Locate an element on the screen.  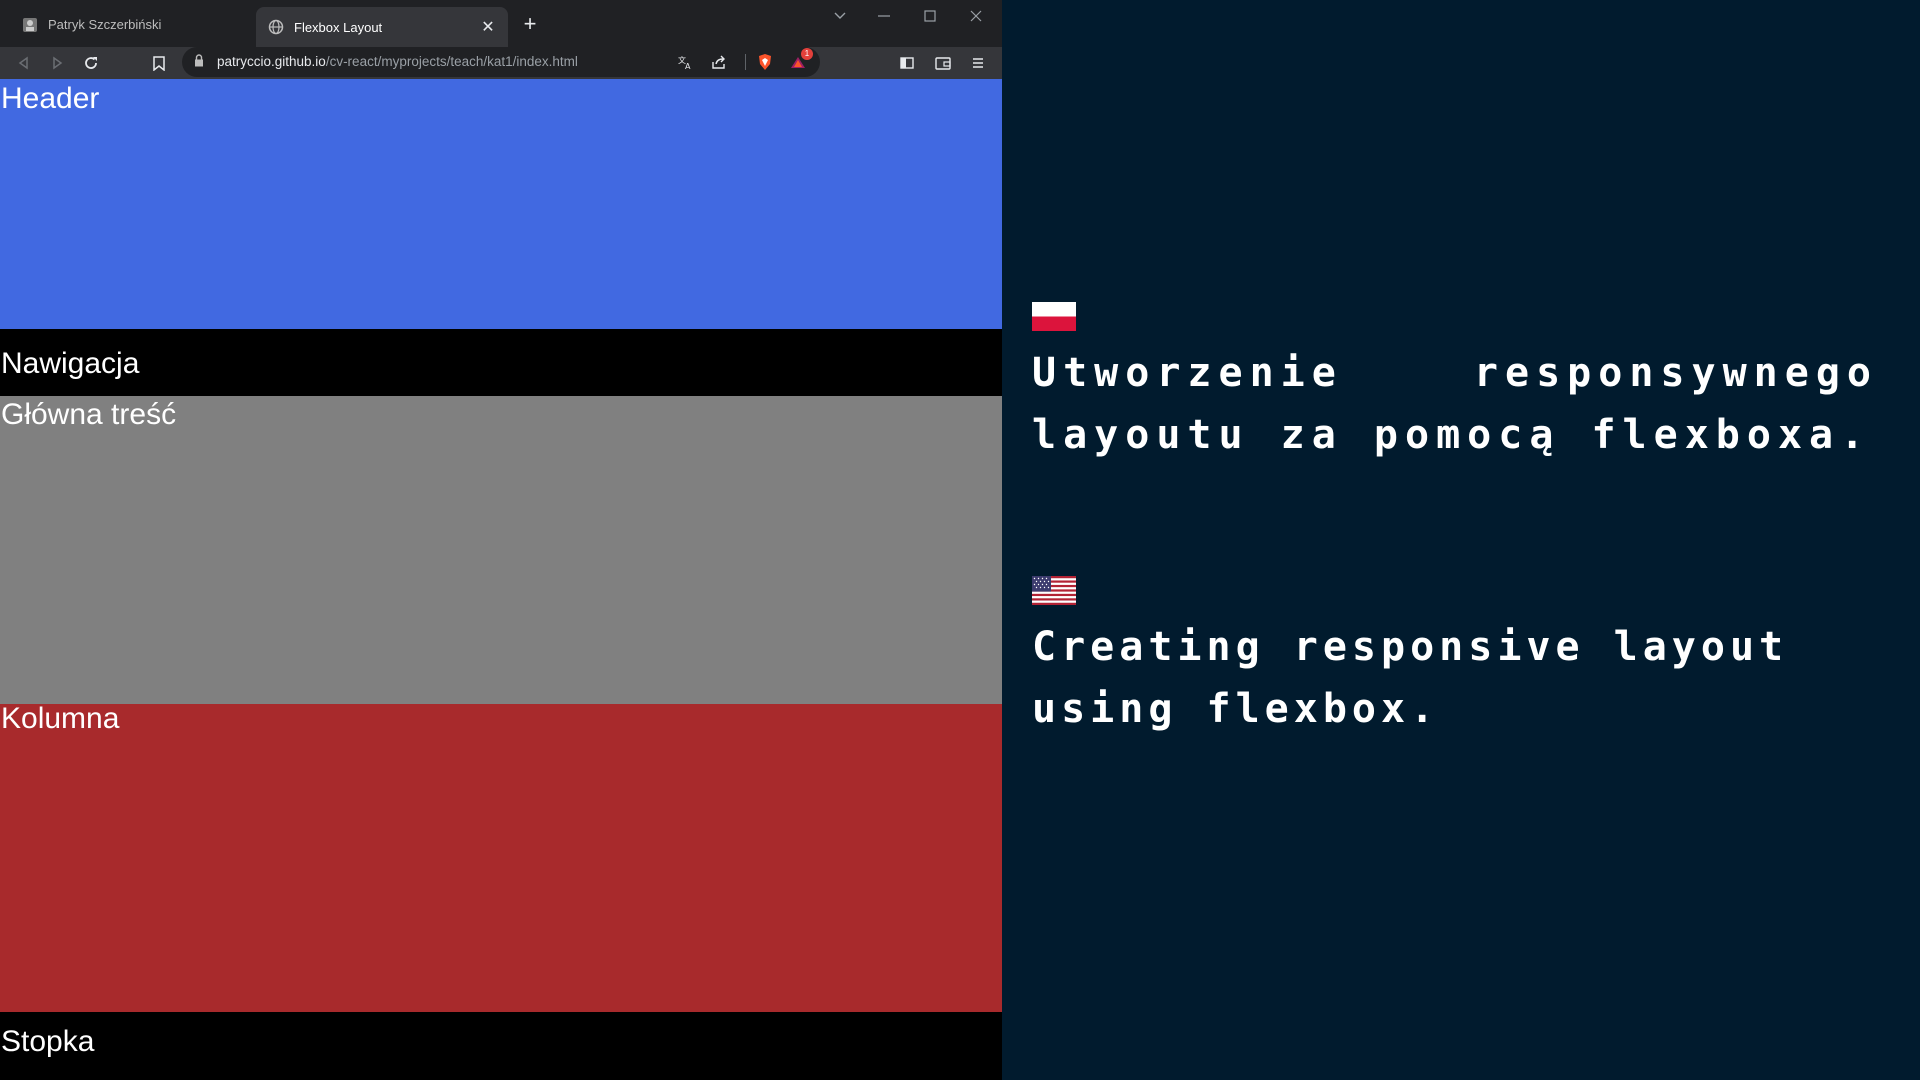
main-content-section: Główna treść is located at coordinates (501, 550).